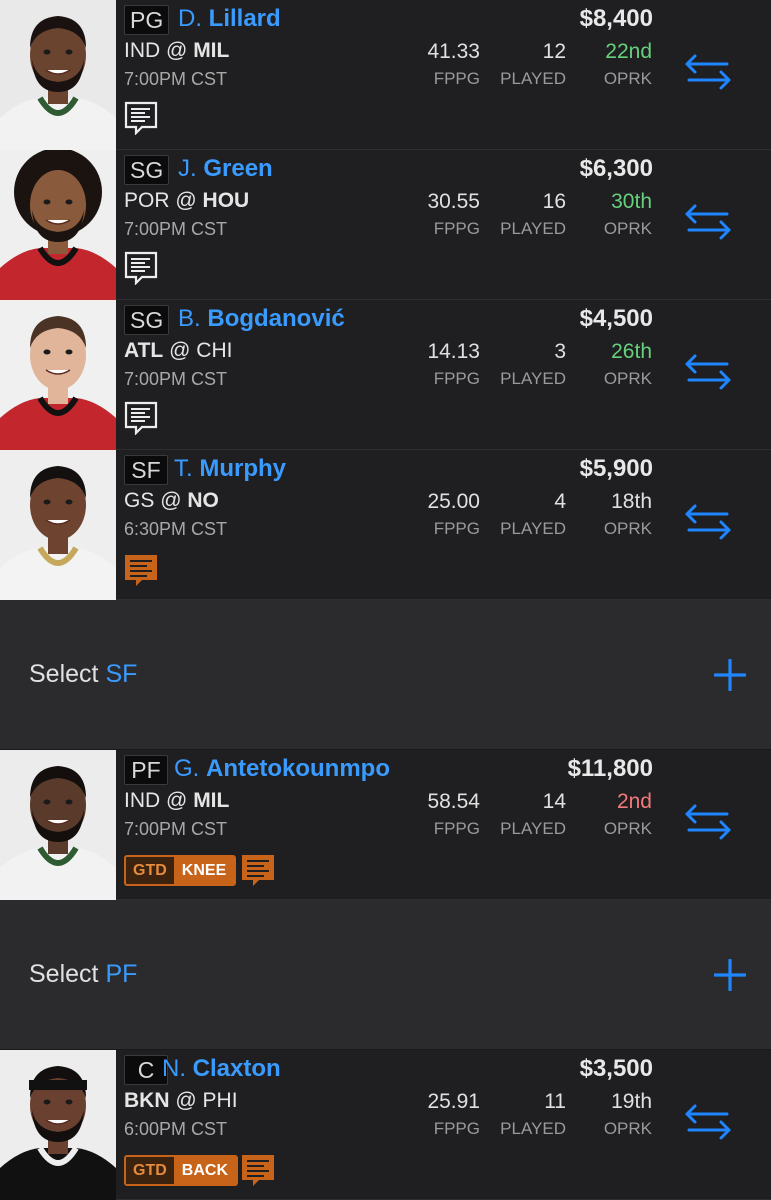  I want to click on game-matchup: POR @ HOU, so click(186, 201).